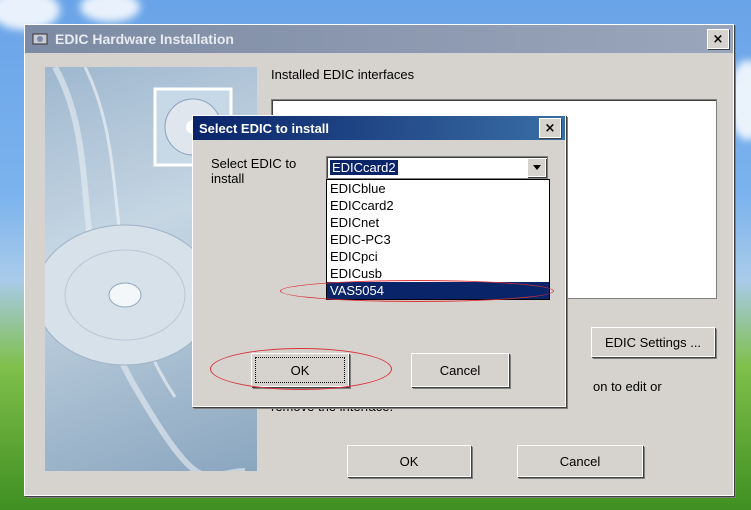 The image size is (751, 510). I want to click on combobox-arrow-button, so click(536, 167).